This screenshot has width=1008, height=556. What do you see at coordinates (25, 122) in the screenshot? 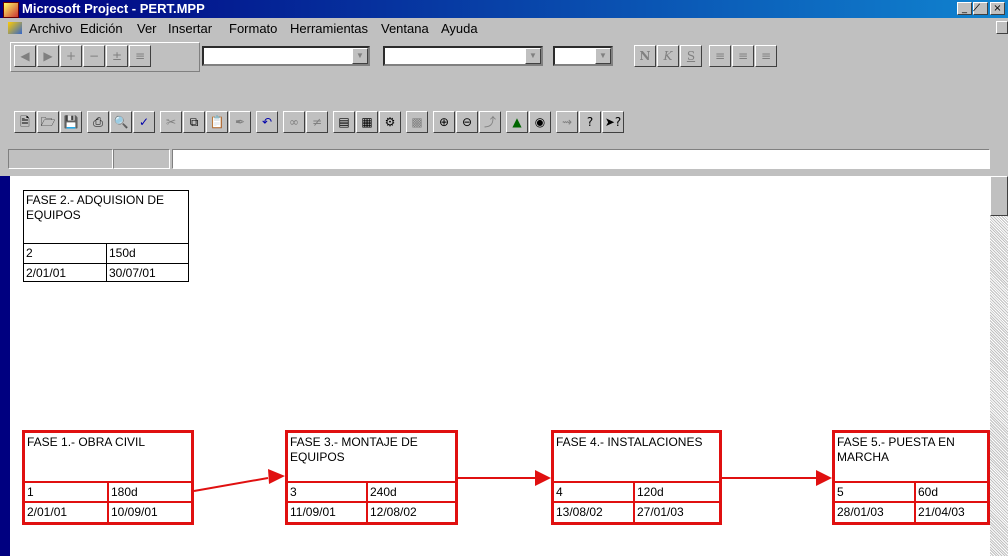
I see `new-file-icon: 🗎` at bounding box center [25, 122].